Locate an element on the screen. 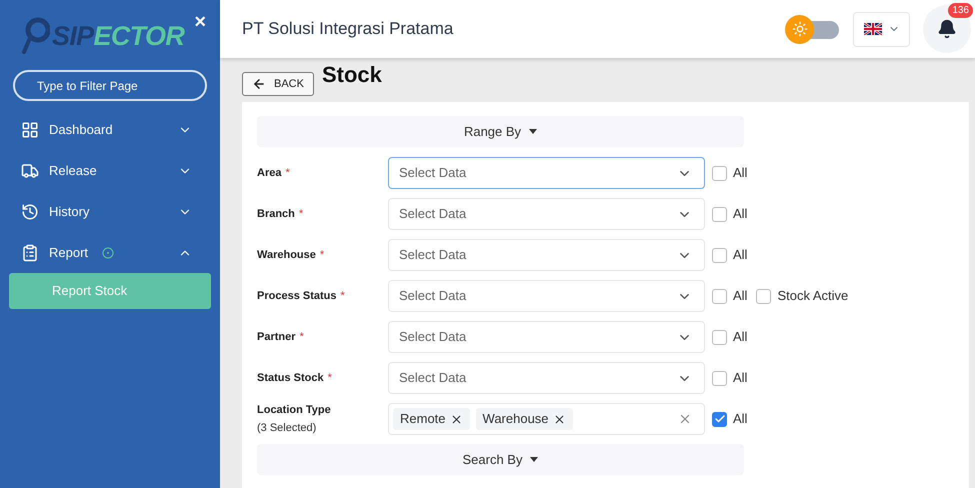 This screenshot has width=975, height=488. field-label: Warehouse is located at coordinates (286, 255).